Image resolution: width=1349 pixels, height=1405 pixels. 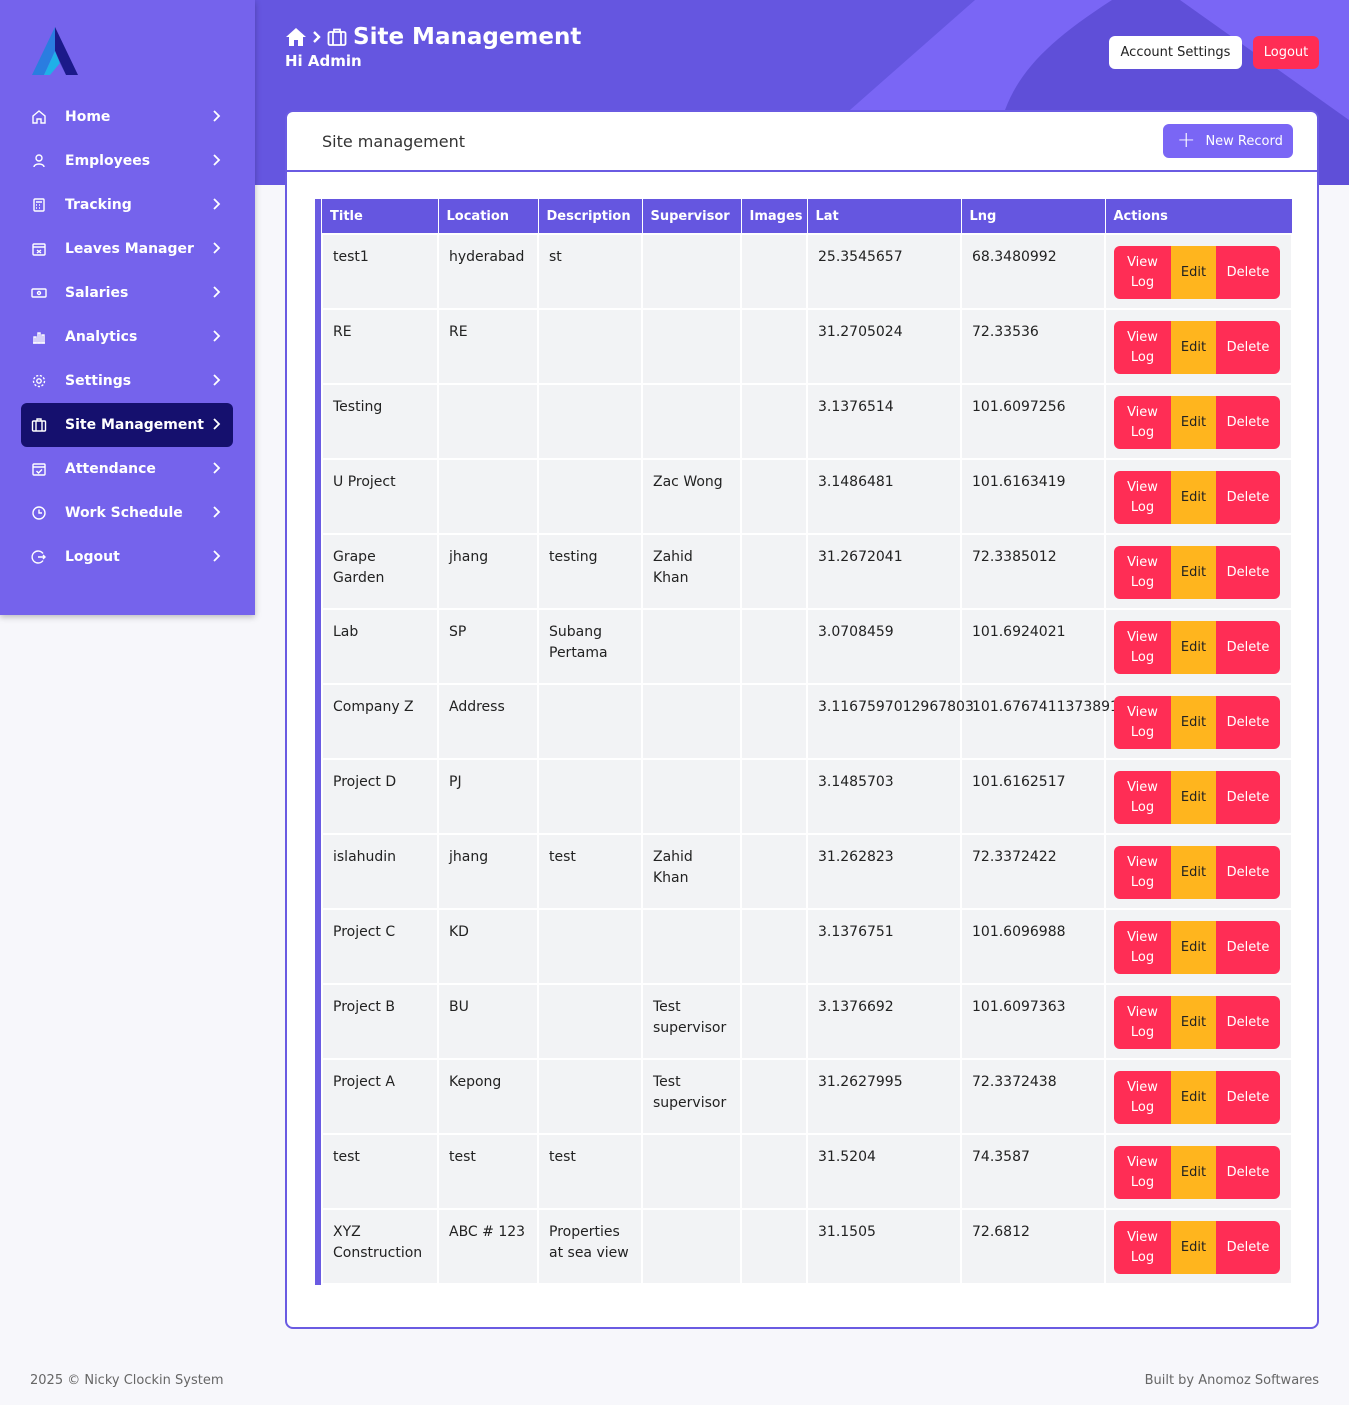 I want to click on logout-button: Logout, so click(x=1286, y=52).